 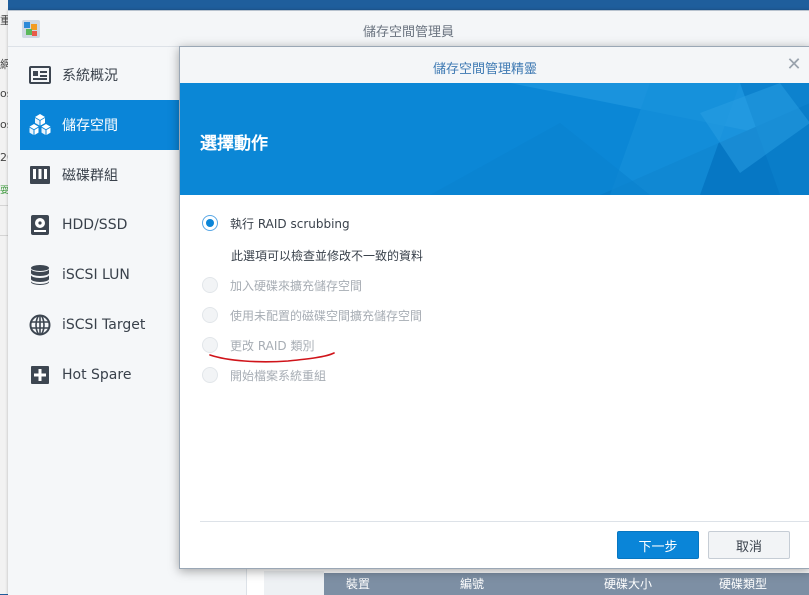 I want to click on cancel-button: 取消, so click(x=749, y=545).